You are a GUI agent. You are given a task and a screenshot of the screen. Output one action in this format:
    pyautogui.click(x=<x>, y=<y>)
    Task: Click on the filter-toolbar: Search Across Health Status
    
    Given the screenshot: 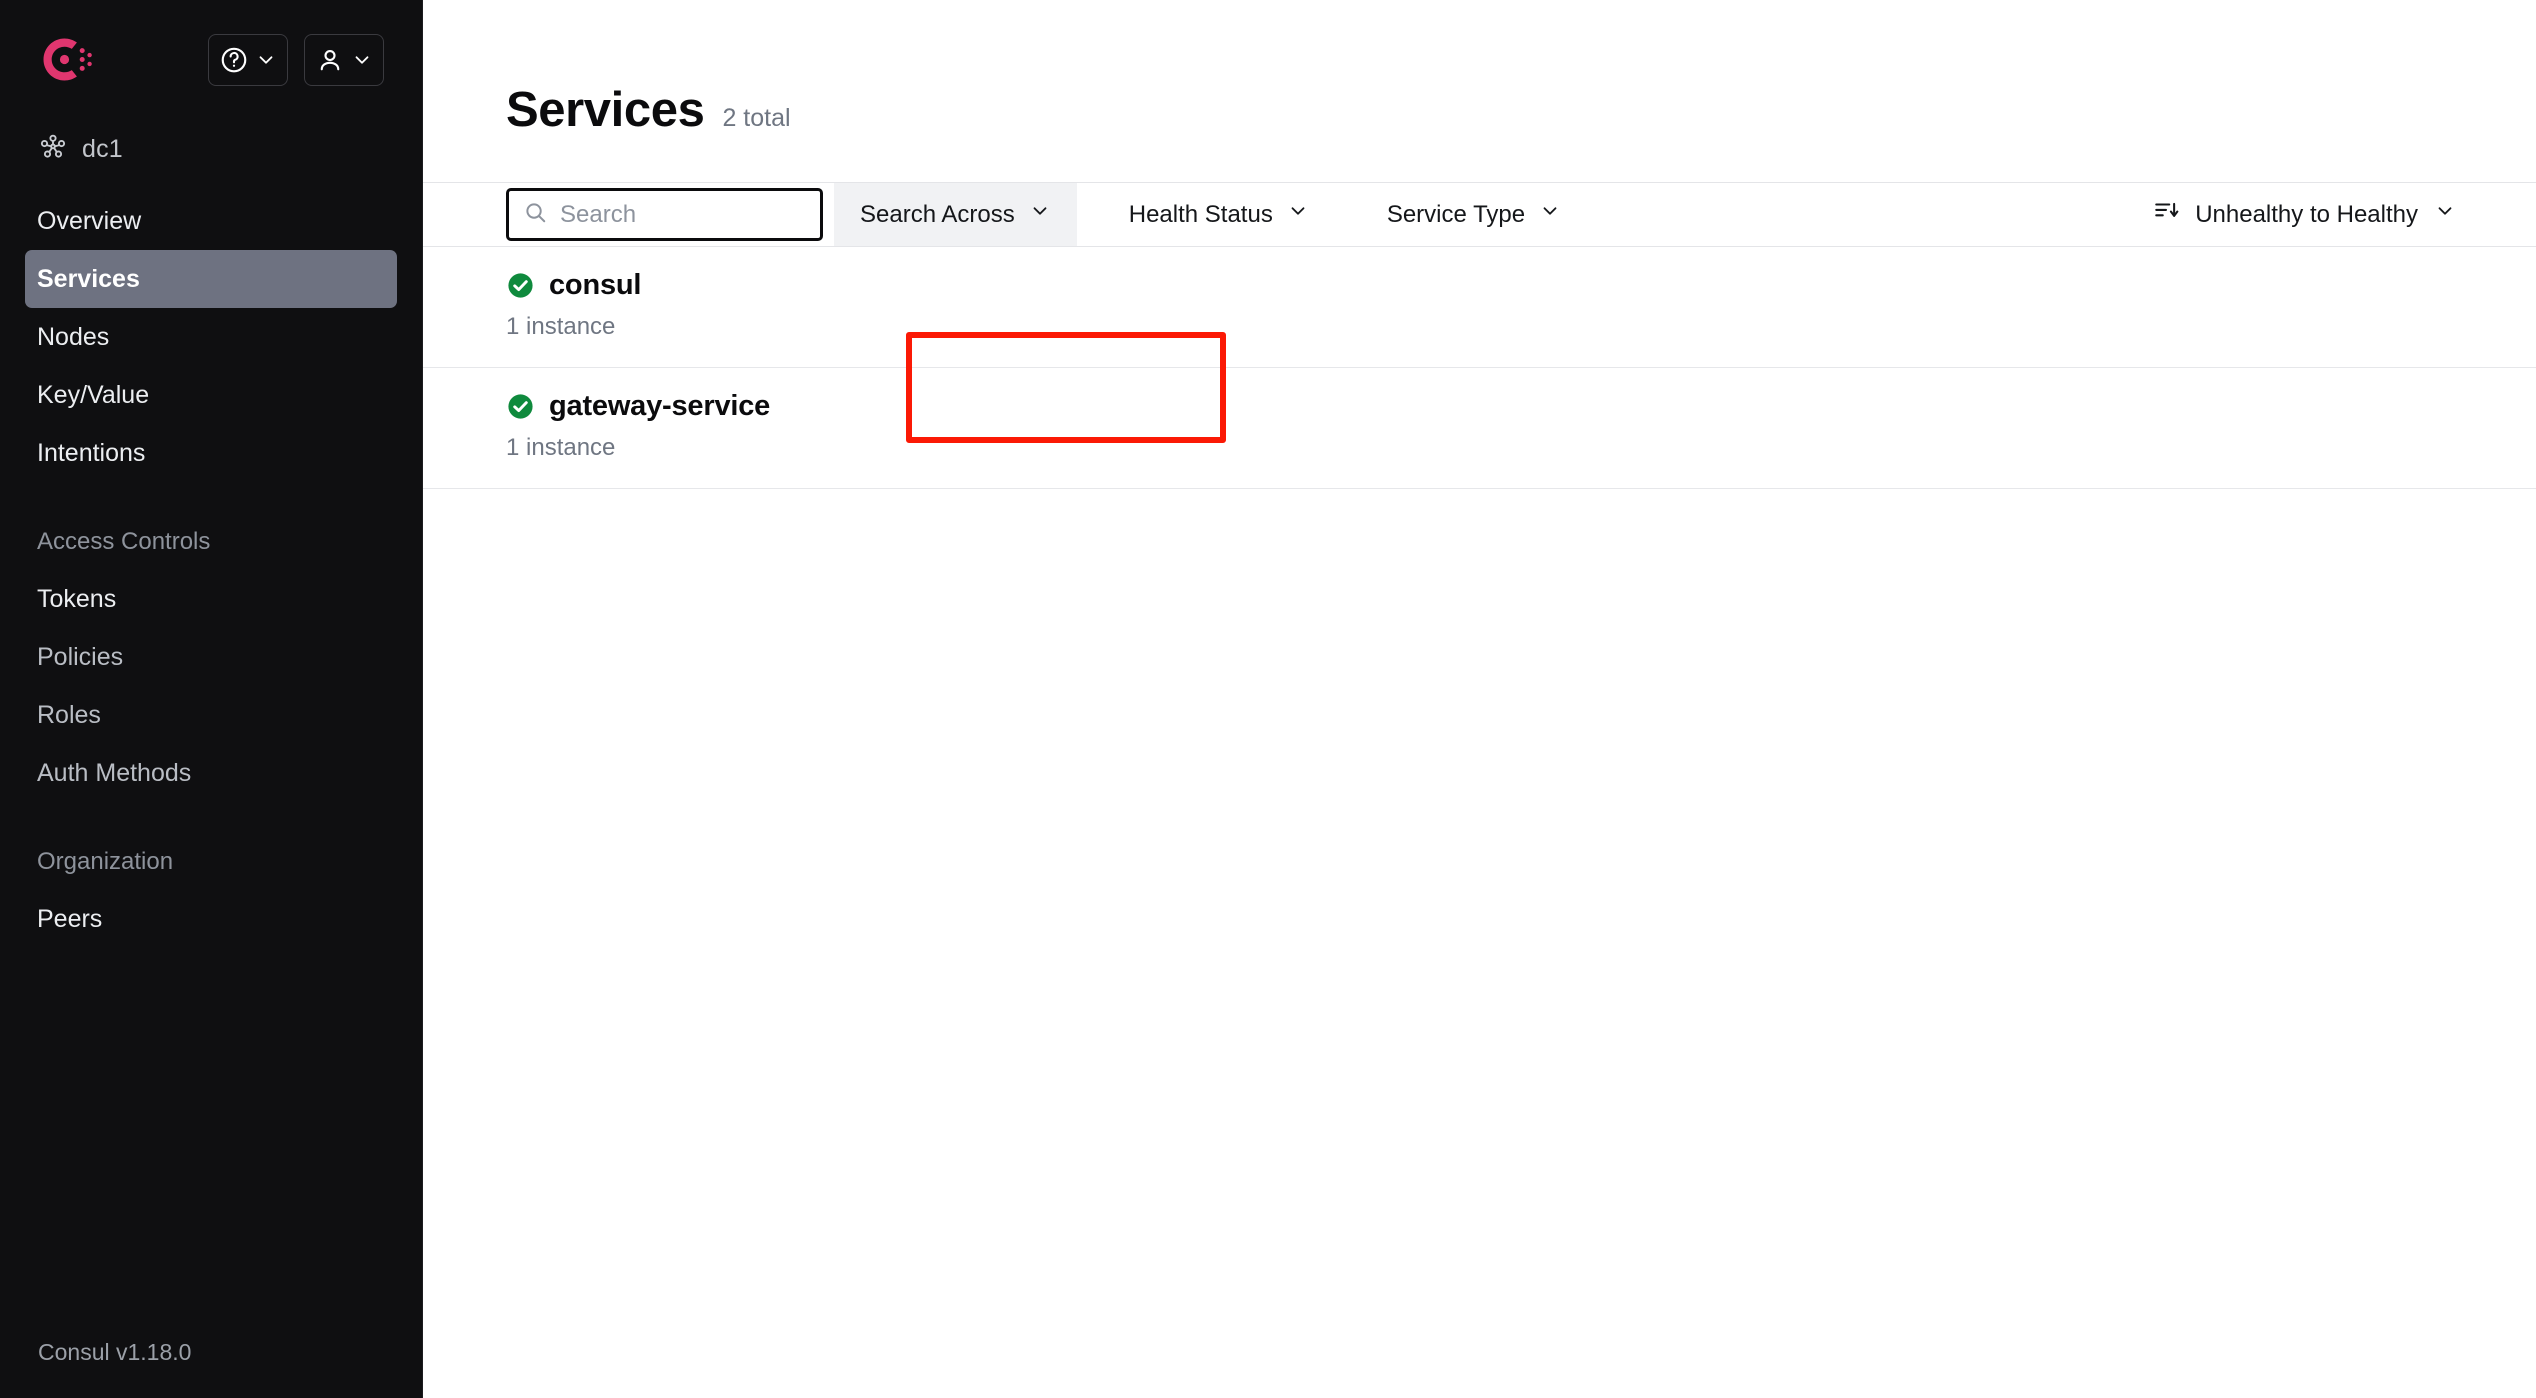 What is the action you would take?
    pyautogui.click(x=1479, y=214)
    